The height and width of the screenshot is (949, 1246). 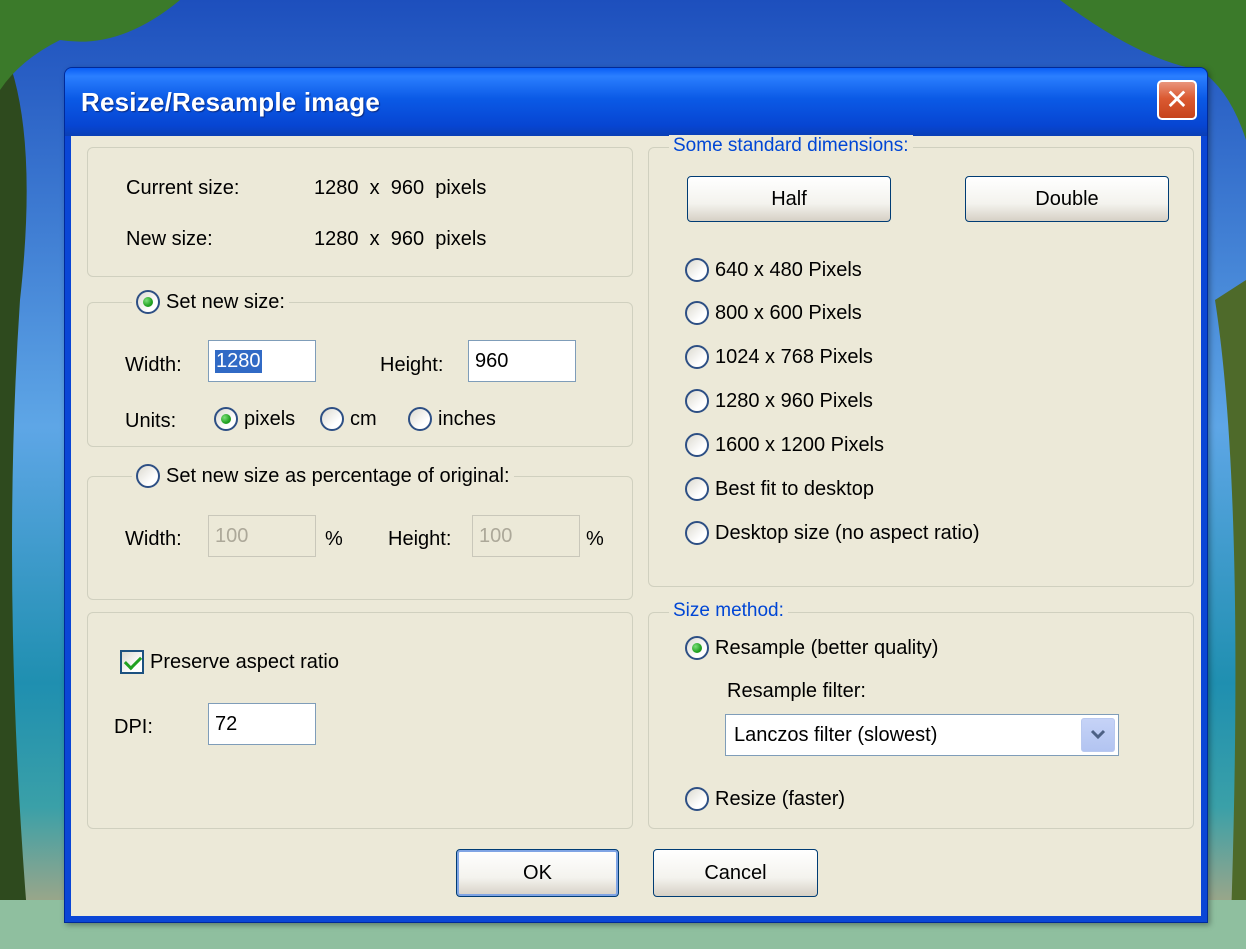 What do you see at coordinates (238, 361) in the screenshot?
I see `width-input-value: 1280` at bounding box center [238, 361].